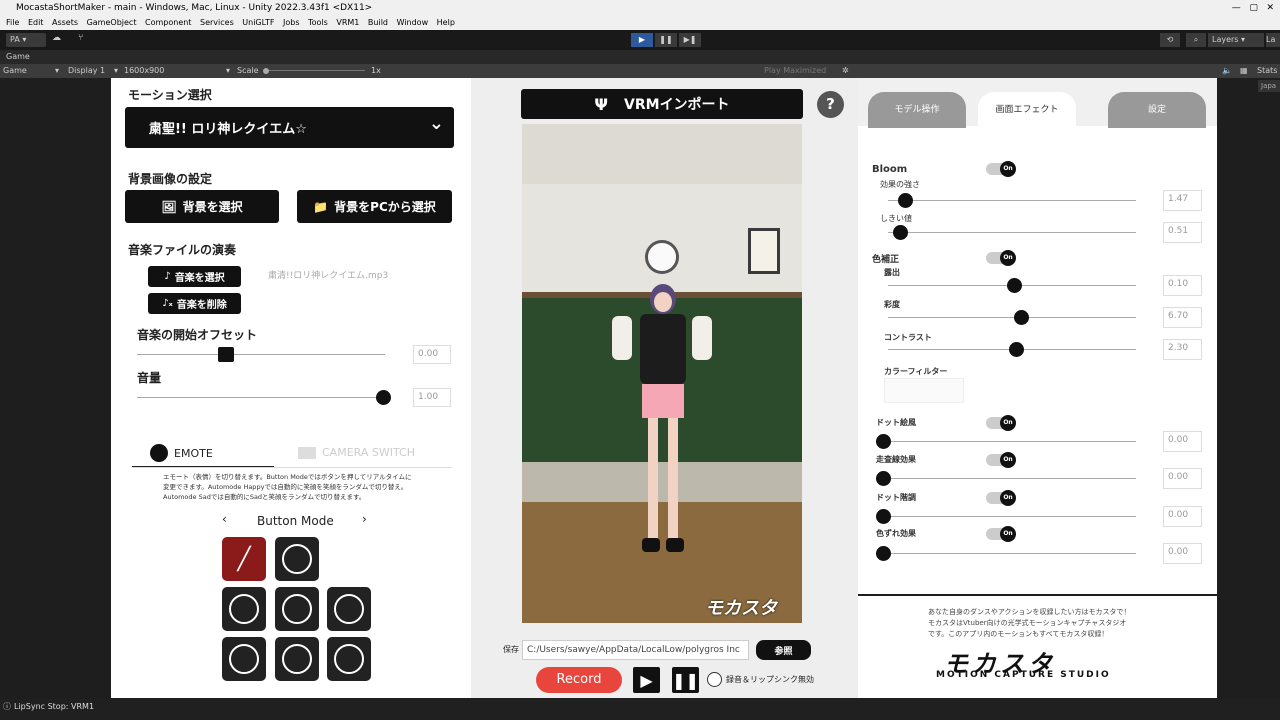  I want to click on game-dropdown: Game, so click(15, 71).